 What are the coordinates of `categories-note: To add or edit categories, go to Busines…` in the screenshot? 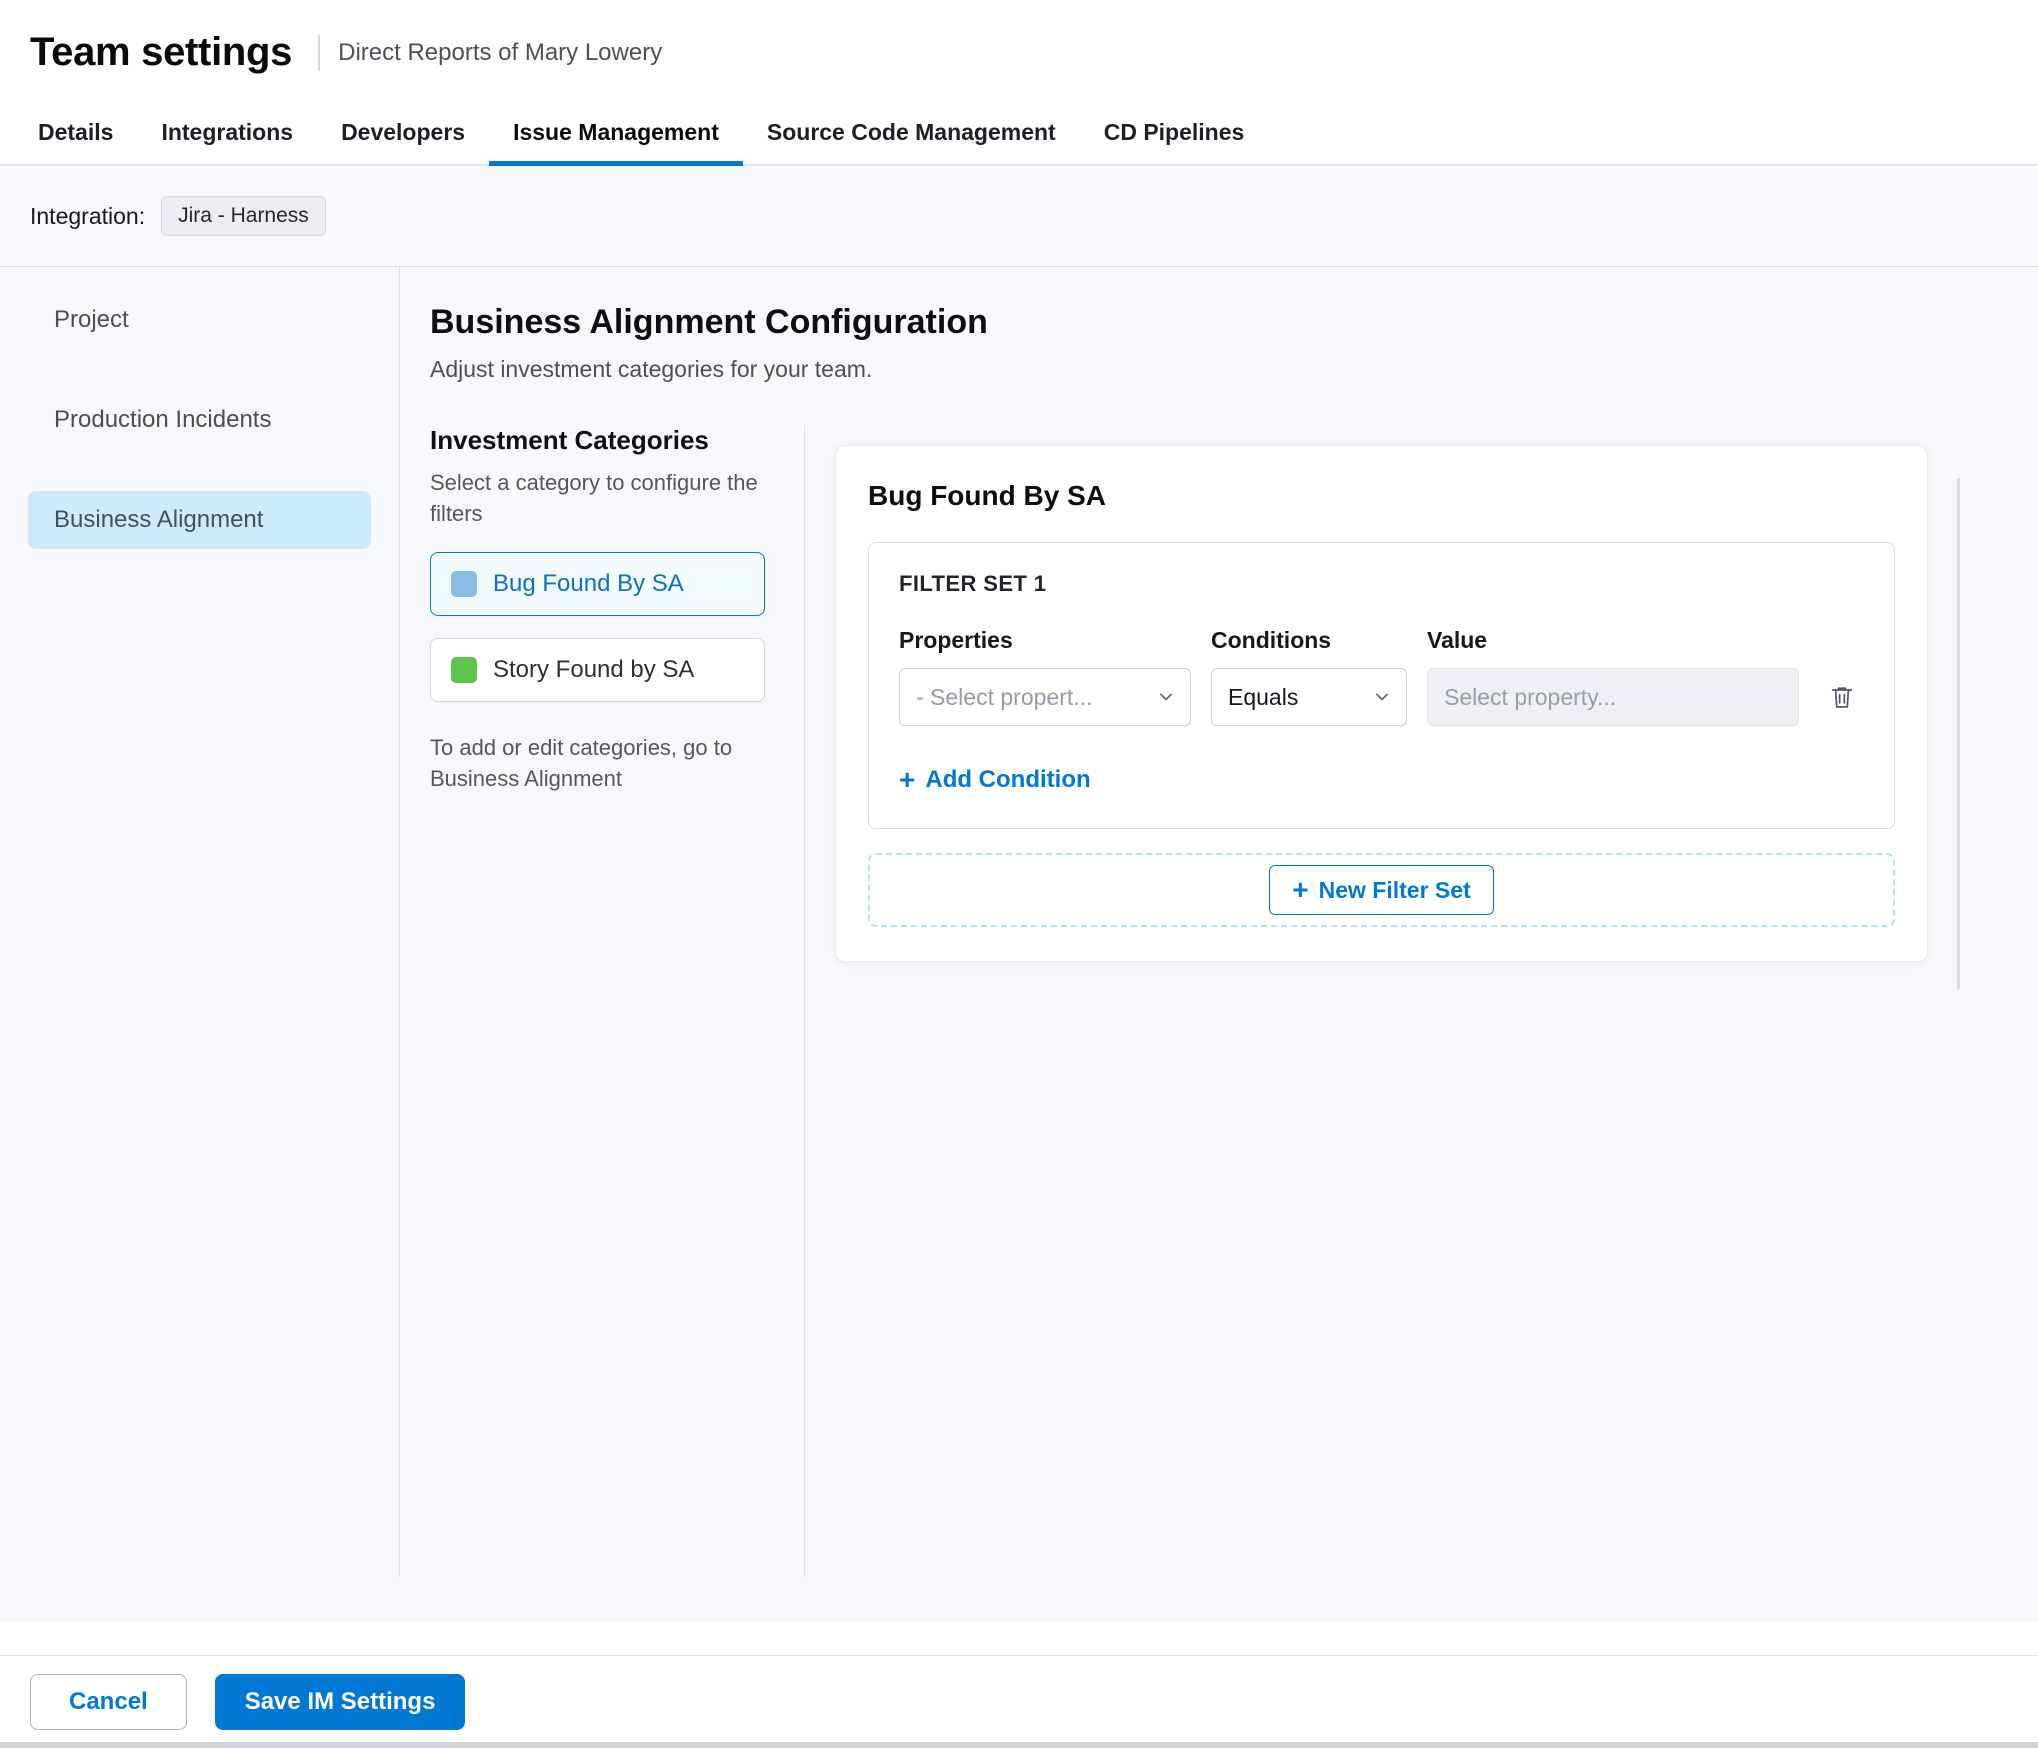 It's located at (581, 763).